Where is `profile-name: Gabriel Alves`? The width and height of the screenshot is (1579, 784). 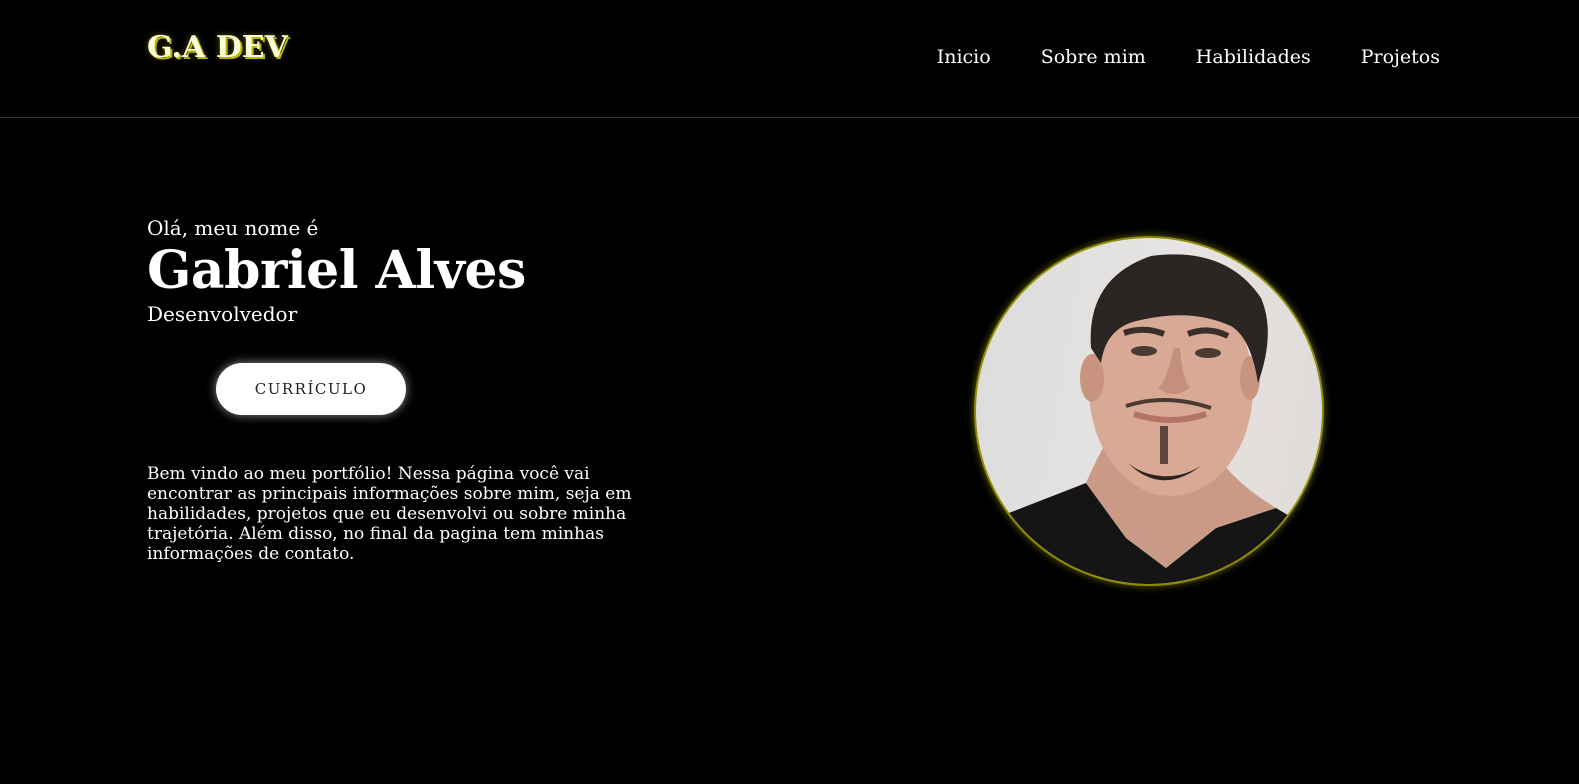
profile-name: Gabriel Alves is located at coordinates (336, 270).